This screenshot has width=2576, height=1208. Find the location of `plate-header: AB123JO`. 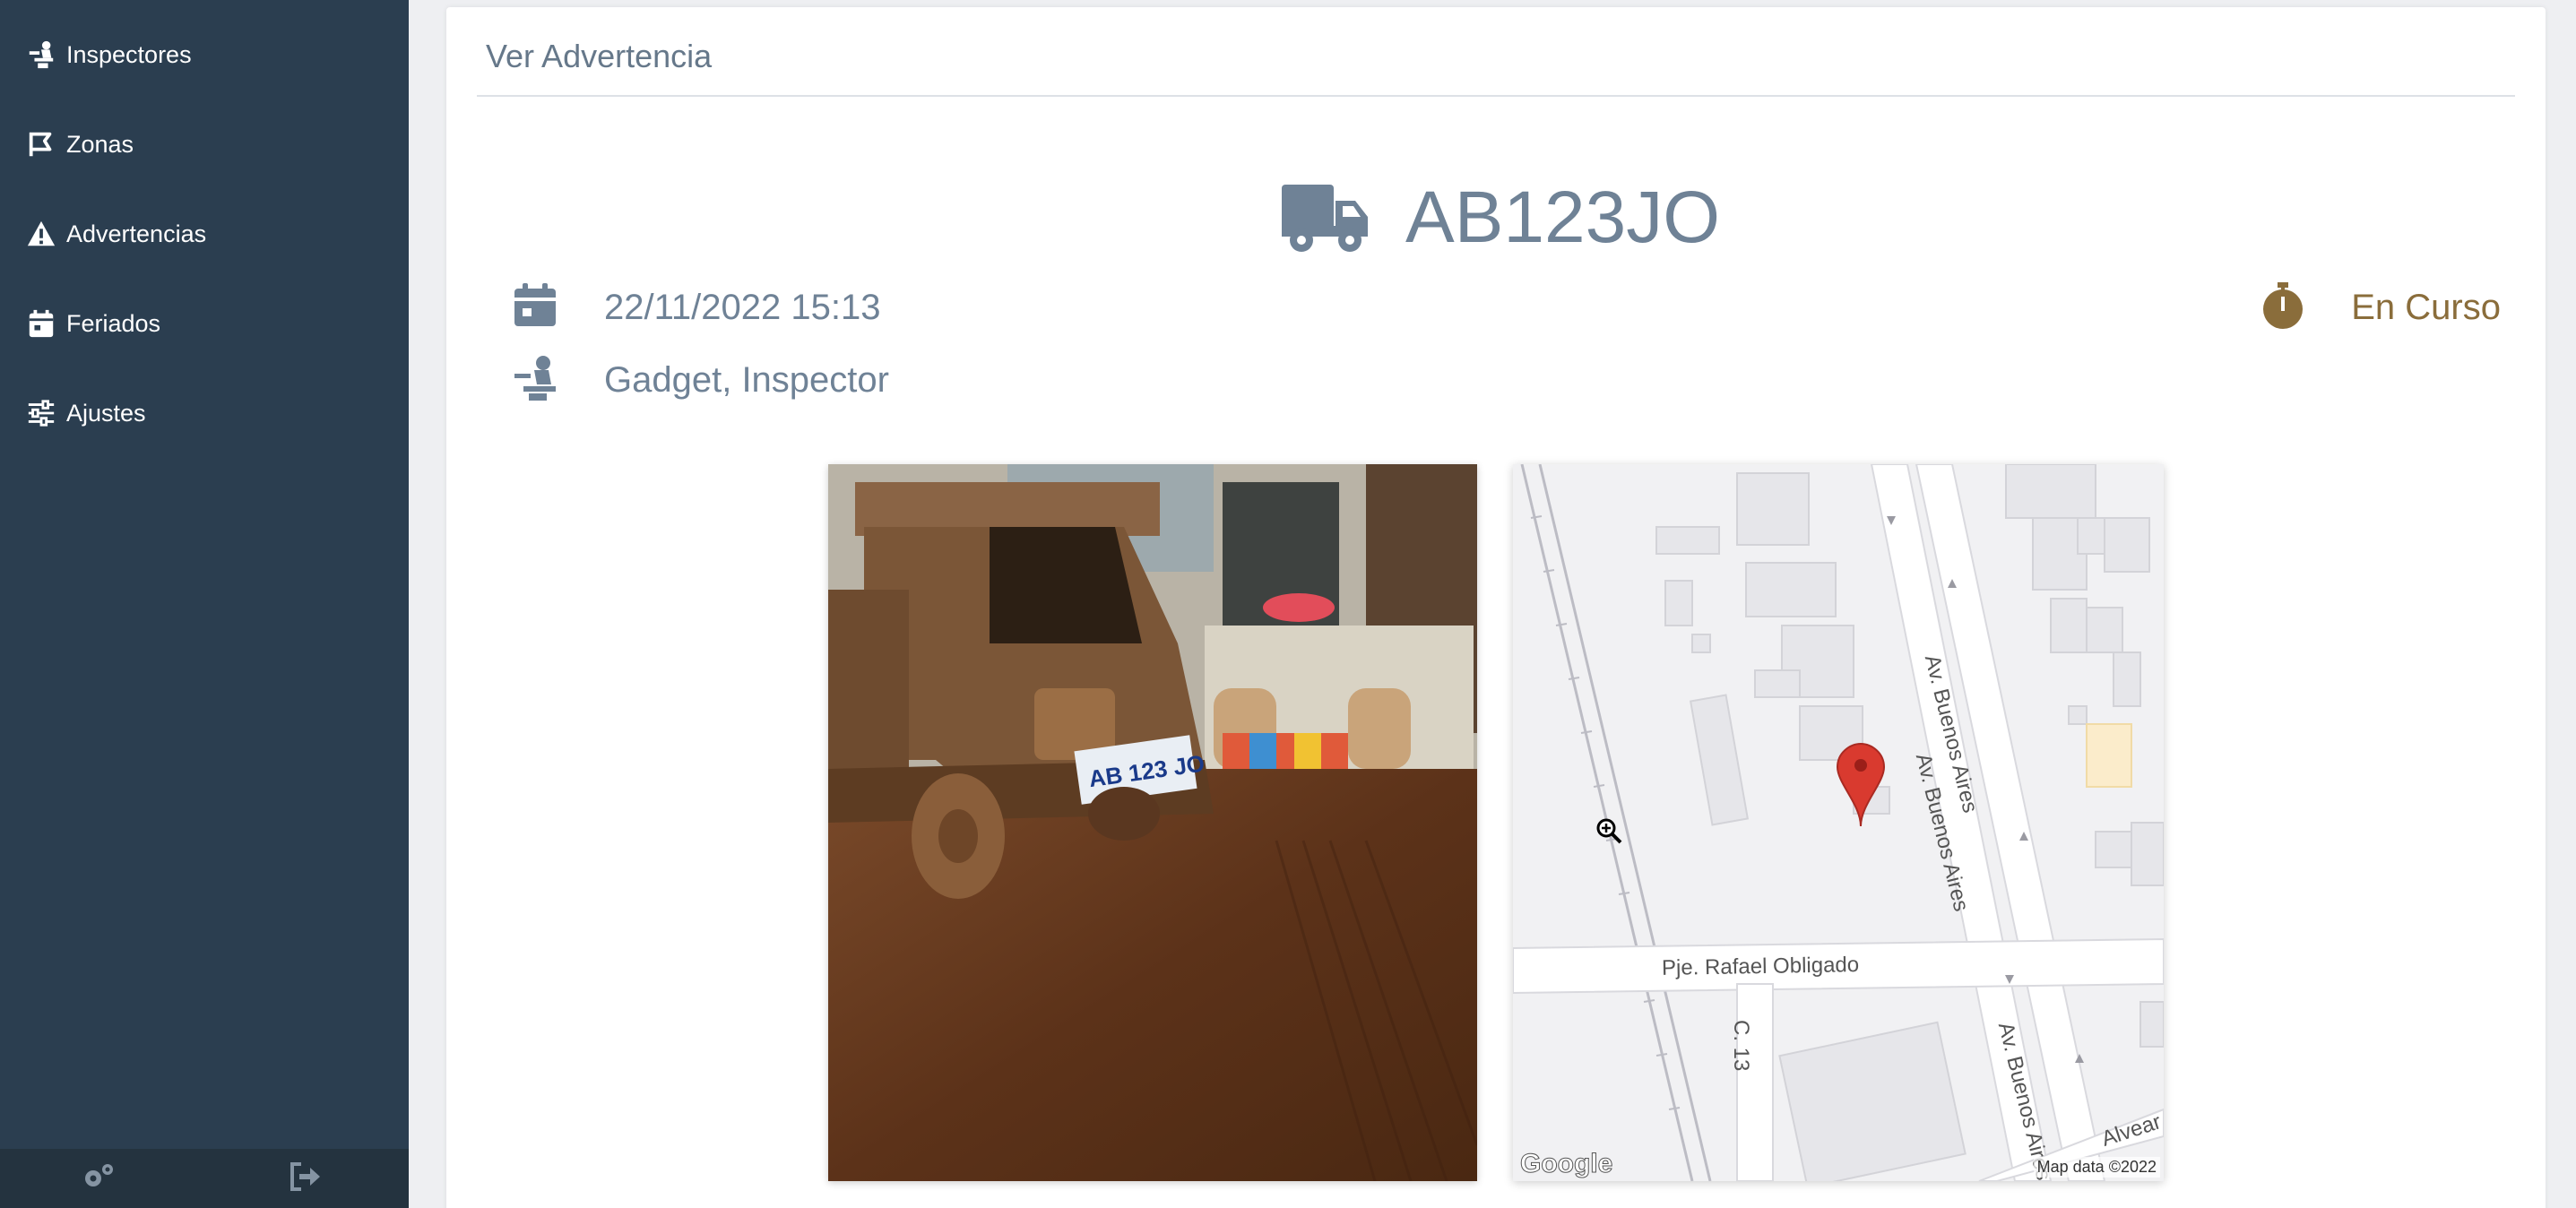

plate-header: AB123JO is located at coordinates (1500, 217).